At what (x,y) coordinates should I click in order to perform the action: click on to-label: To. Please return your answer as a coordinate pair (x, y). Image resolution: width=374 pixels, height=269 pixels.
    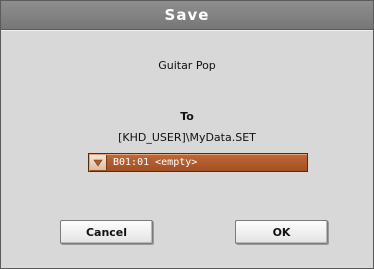
    Looking at the image, I should click on (187, 116).